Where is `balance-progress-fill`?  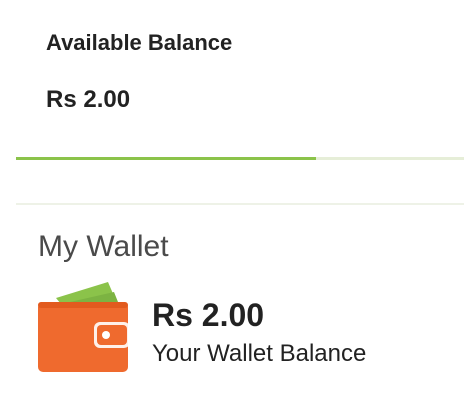
balance-progress-fill is located at coordinates (166, 158).